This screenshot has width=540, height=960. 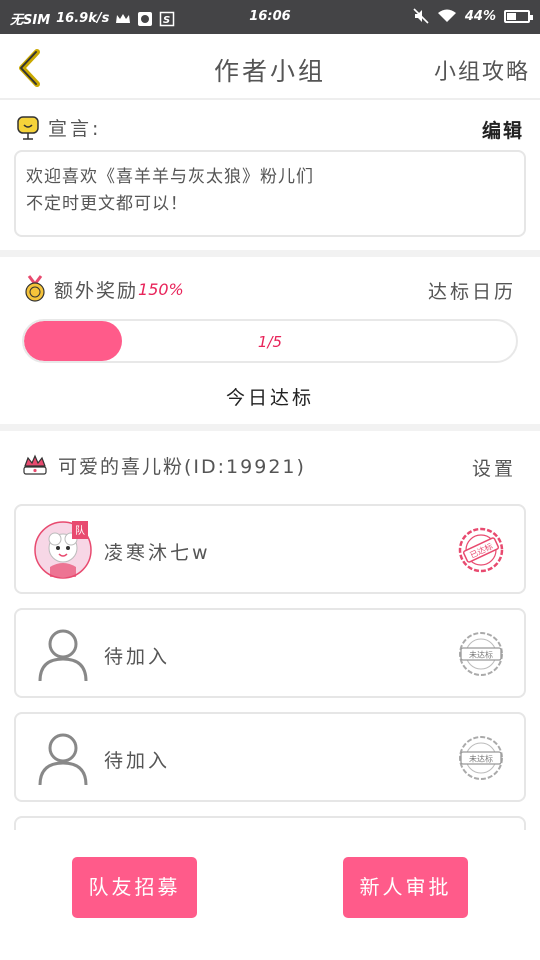 What do you see at coordinates (28, 127) in the screenshot?
I see `megaphone-icon` at bounding box center [28, 127].